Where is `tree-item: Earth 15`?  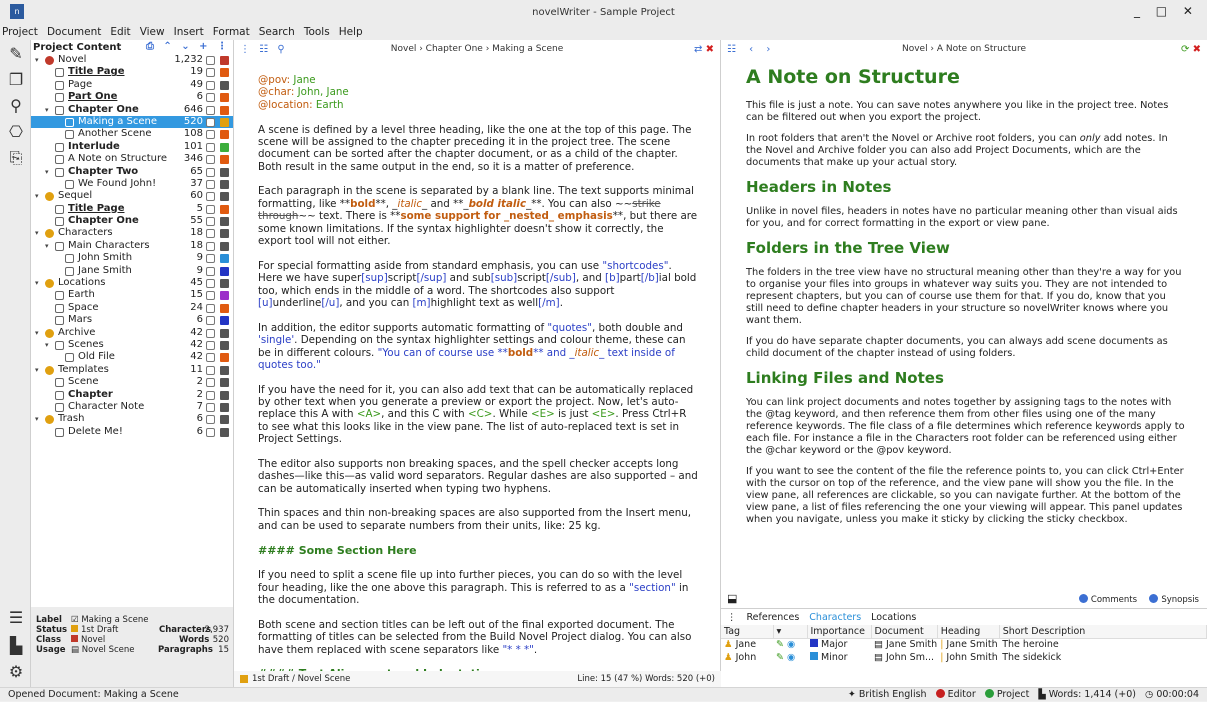 tree-item: Earth 15 is located at coordinates (132, 295).